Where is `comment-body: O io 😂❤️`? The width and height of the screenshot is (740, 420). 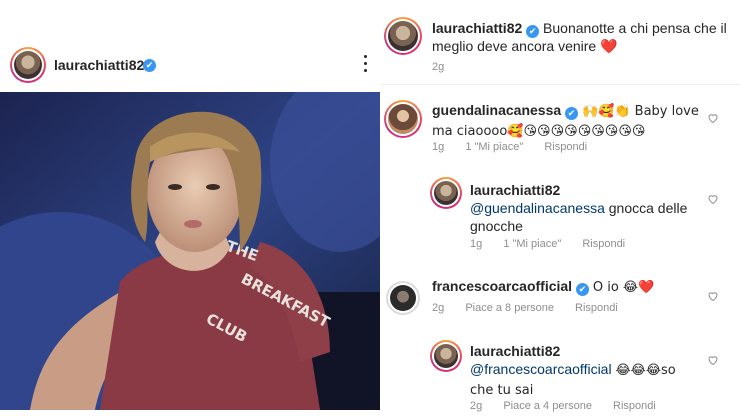 comment-body: O io 😂❤️ is located at coordinates (623, 287).